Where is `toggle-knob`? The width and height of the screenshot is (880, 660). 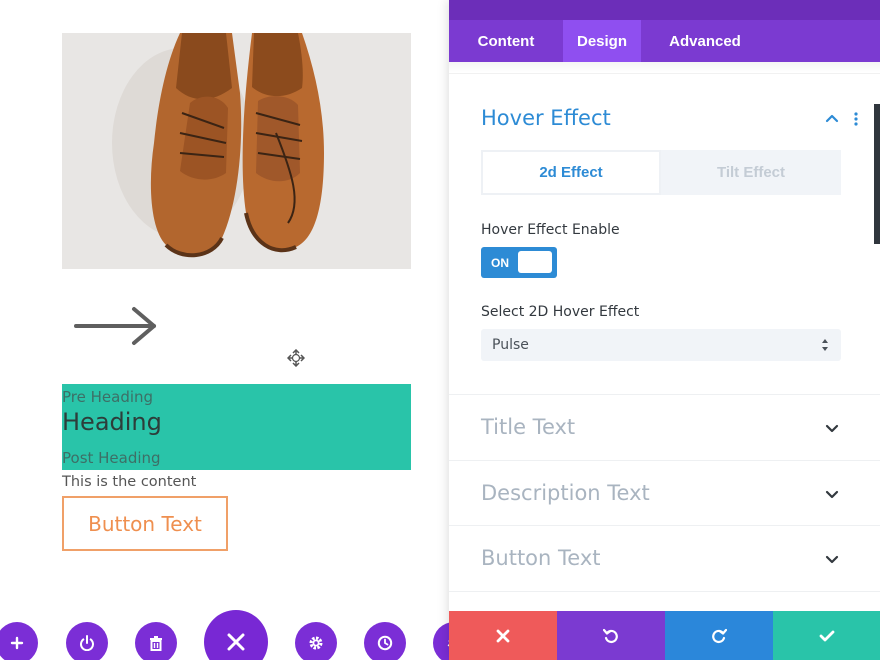 toggle-knob is located at coordinates (535, 262).